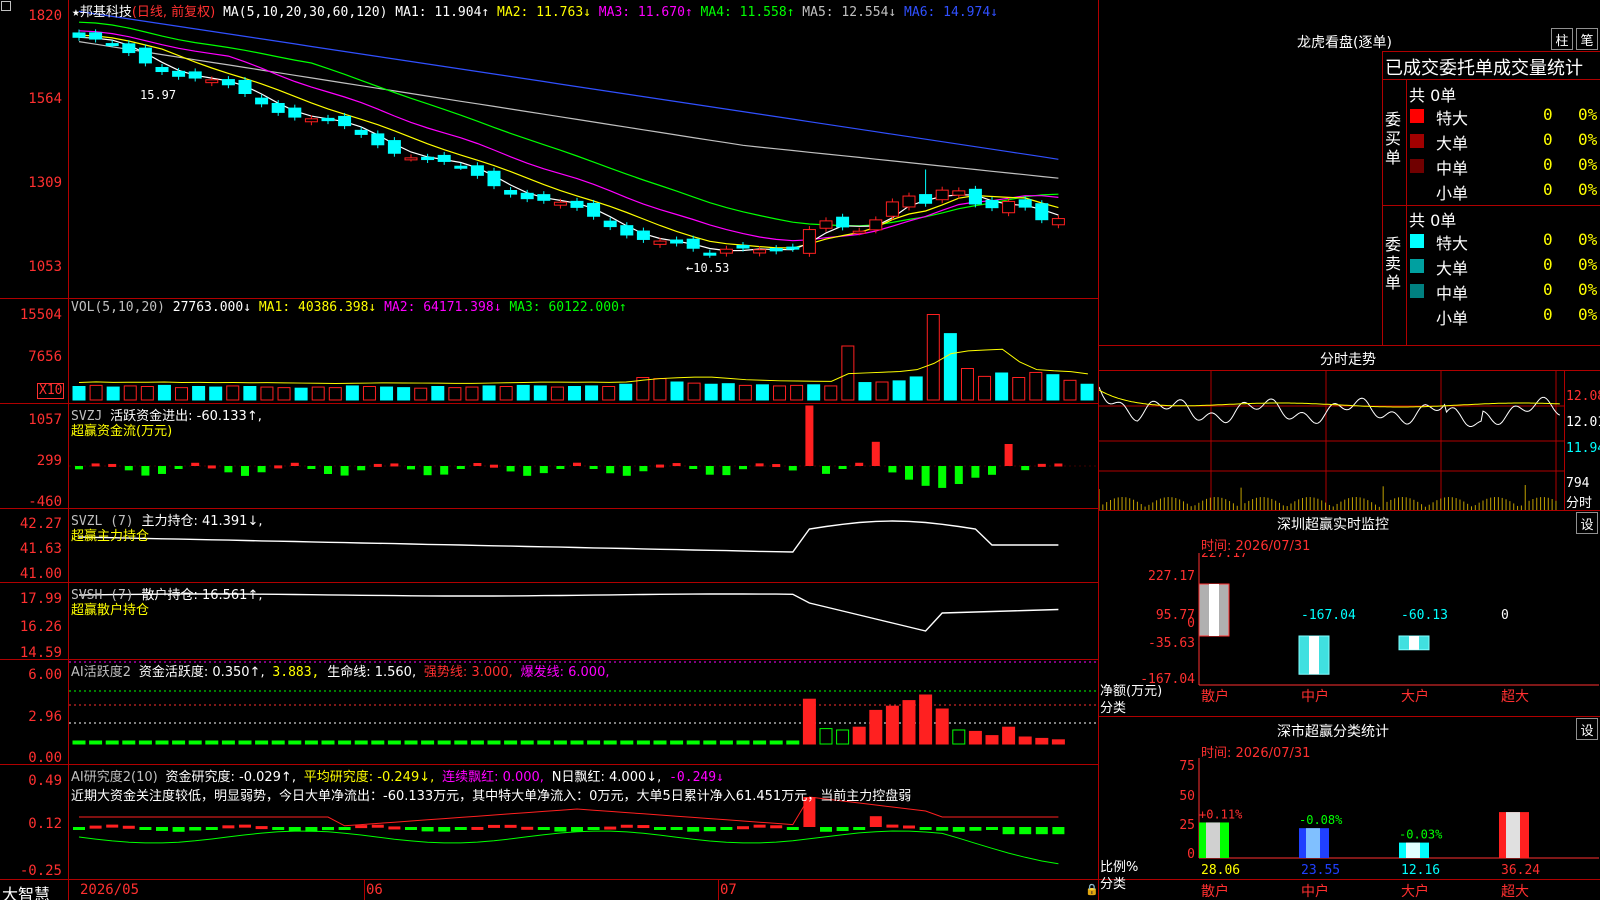 The width and height of the screenshot is (1600, 900). What do you see at coordinates (1421, 835) in the screenshot?
I see `ratio-change-label: -0.03%` at bounding box center [1421, 835].